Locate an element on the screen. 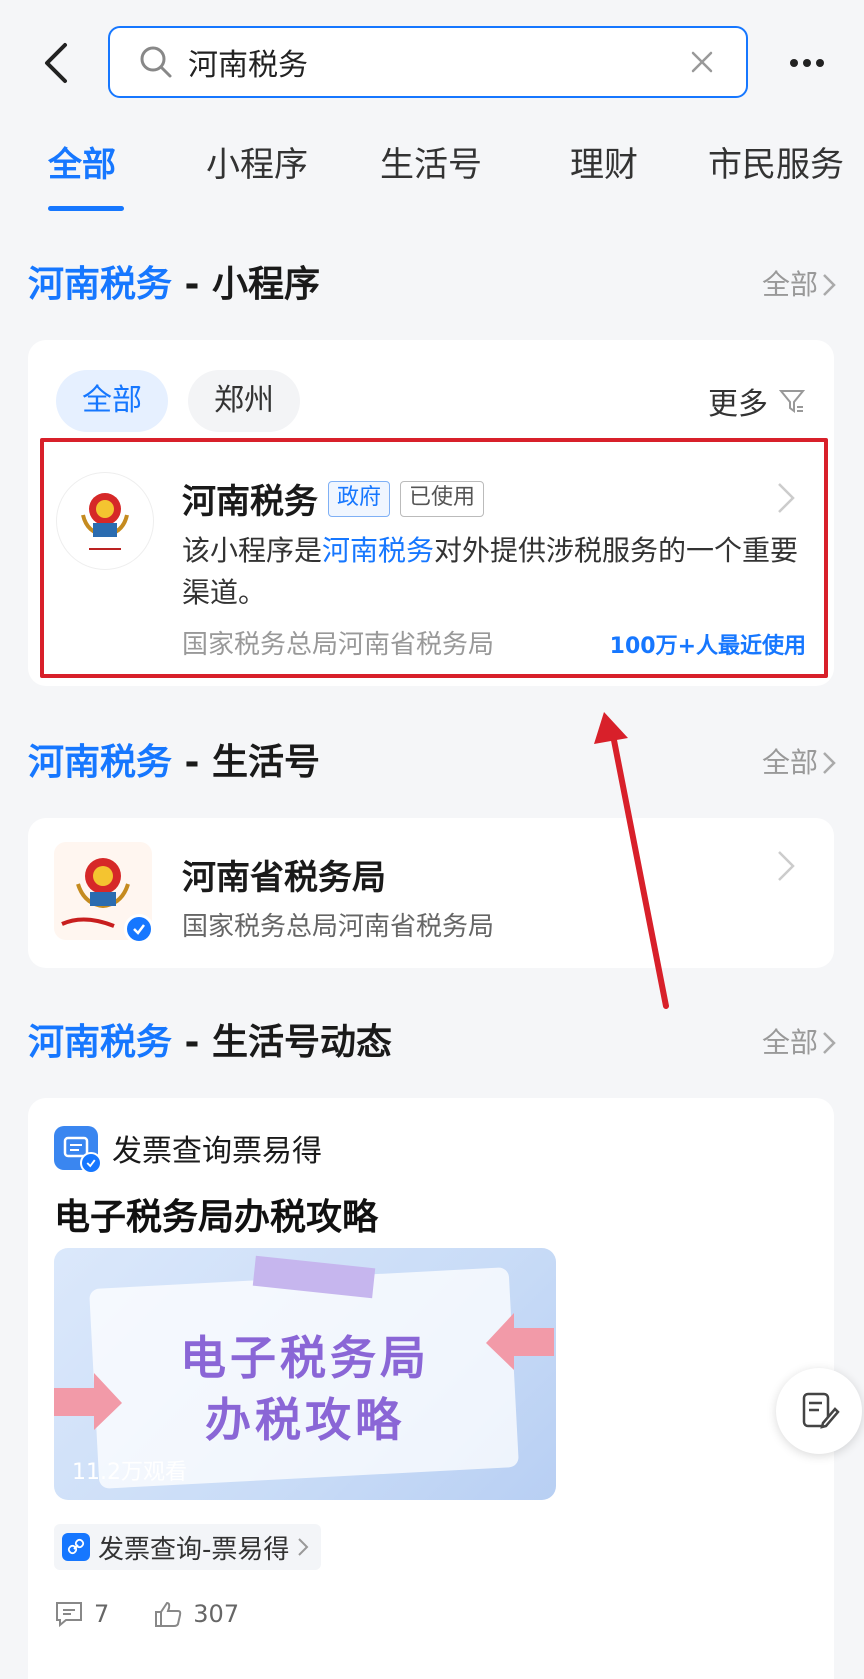 This screenshot has height=1679, width=864. thumbs-up-icon is located at coordinates (168, 1614).